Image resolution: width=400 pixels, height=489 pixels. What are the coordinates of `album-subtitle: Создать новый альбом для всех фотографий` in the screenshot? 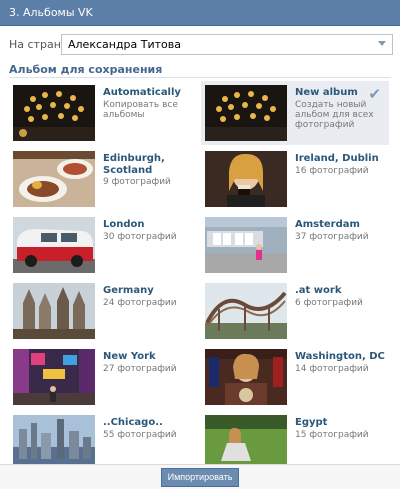 It's located at (334, 115).